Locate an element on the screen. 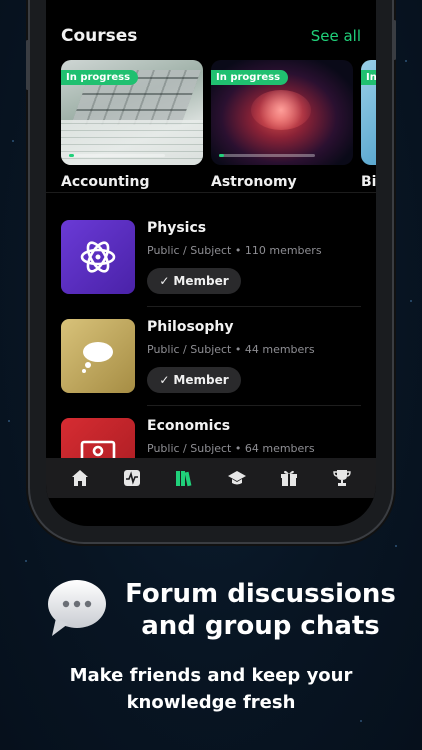  course-image-biology: In is located at coordinates (368, 112).